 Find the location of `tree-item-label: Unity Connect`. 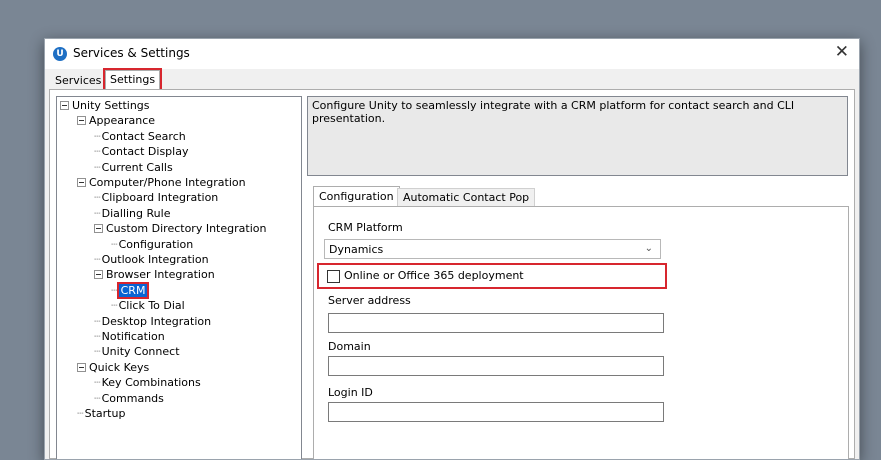

tree-item-label: Unity Connect is located at coordinates (140, 352).